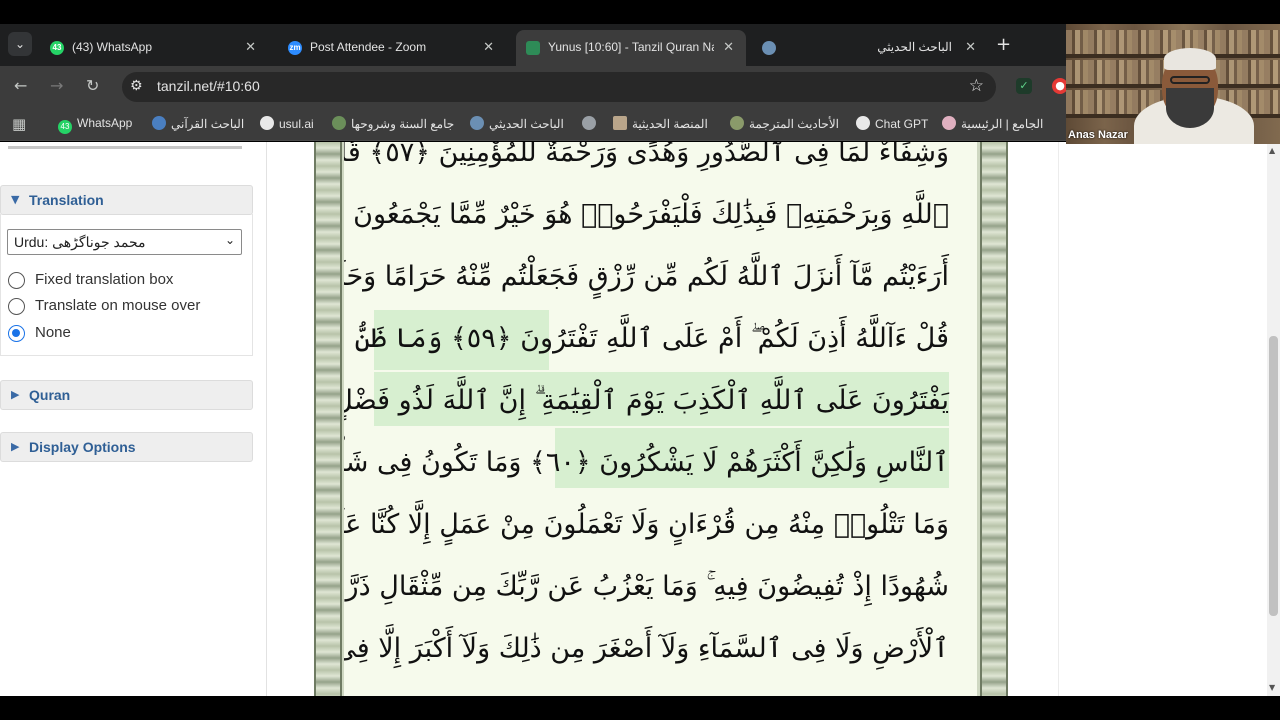 The width and height of the screenshot is (1280, 720). Describe the element at coordinates (16, 333) in the screenshot. I see `radio-button-selected` at that location.